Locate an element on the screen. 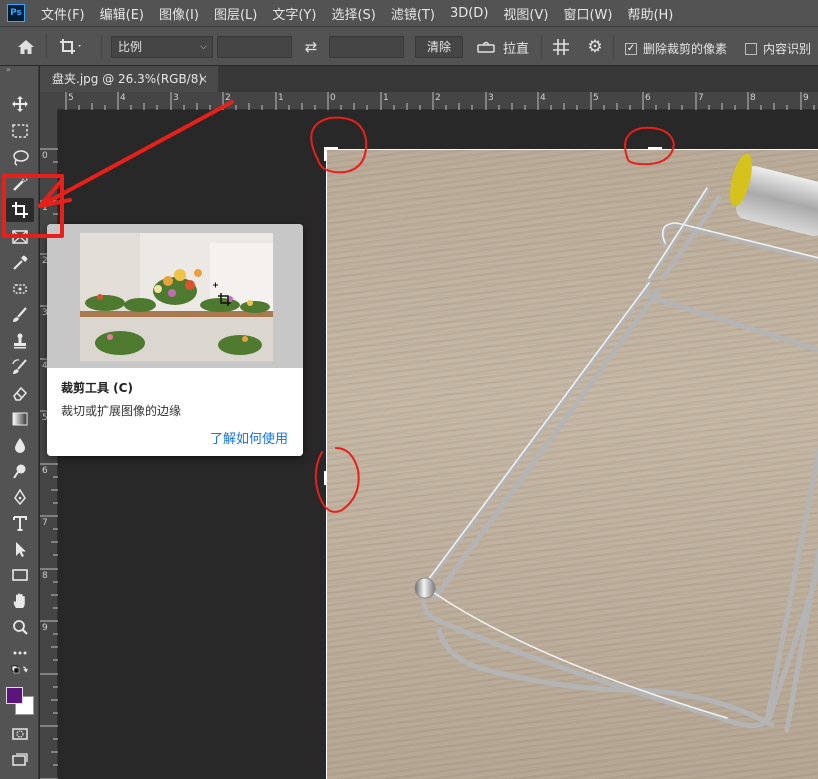 This screenshot has width=818, height=779. straighten-button: 拉直 is located at coordinates (507, 47).